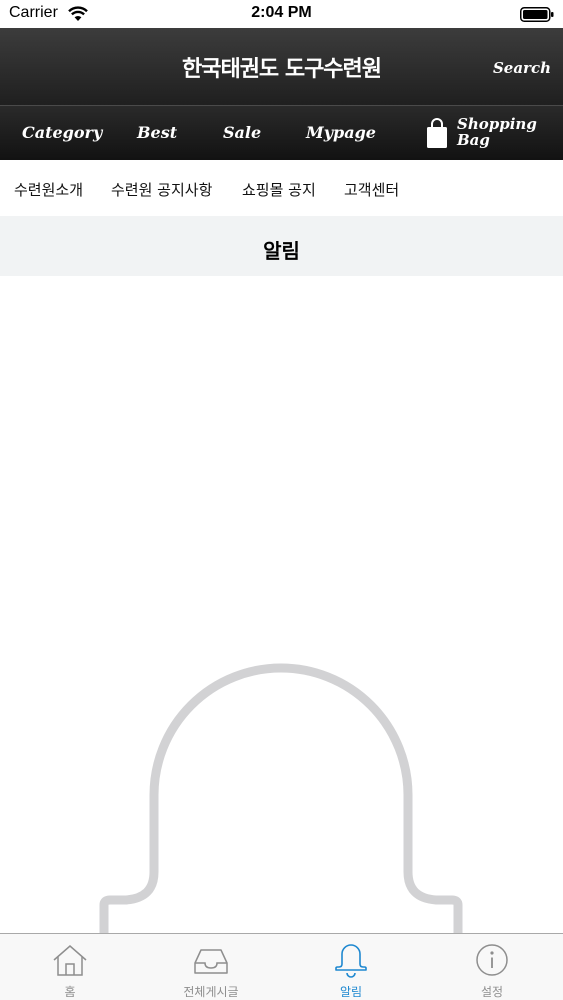 The height and width of the screenshot is (1000, 563). Describe the element at coordinates (492, 992) in the screenshot. I see `tab-settings-label: 설정` at that location.